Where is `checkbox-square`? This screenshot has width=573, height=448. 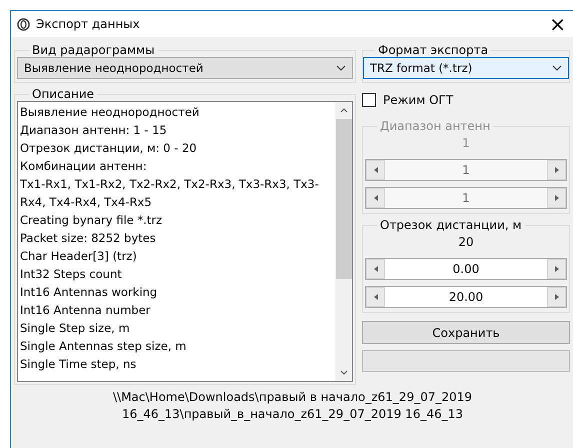
checkbox-square is located at coordinates (369, 100).